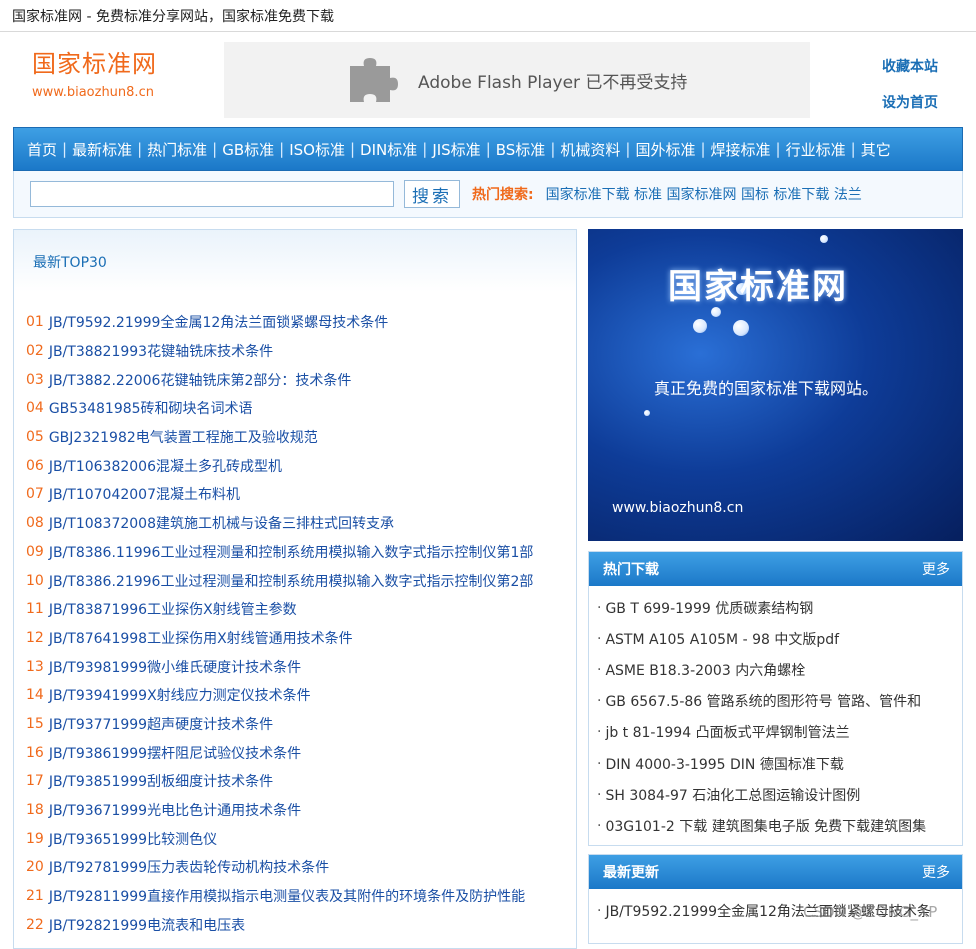 This screenshot has height=949, width=976. Describe the element at coordinates (221, 523) in the screenshot. I see `standard-link: JB/T108372008建筑施工机械与设备三排柱式回转支承` at that location.